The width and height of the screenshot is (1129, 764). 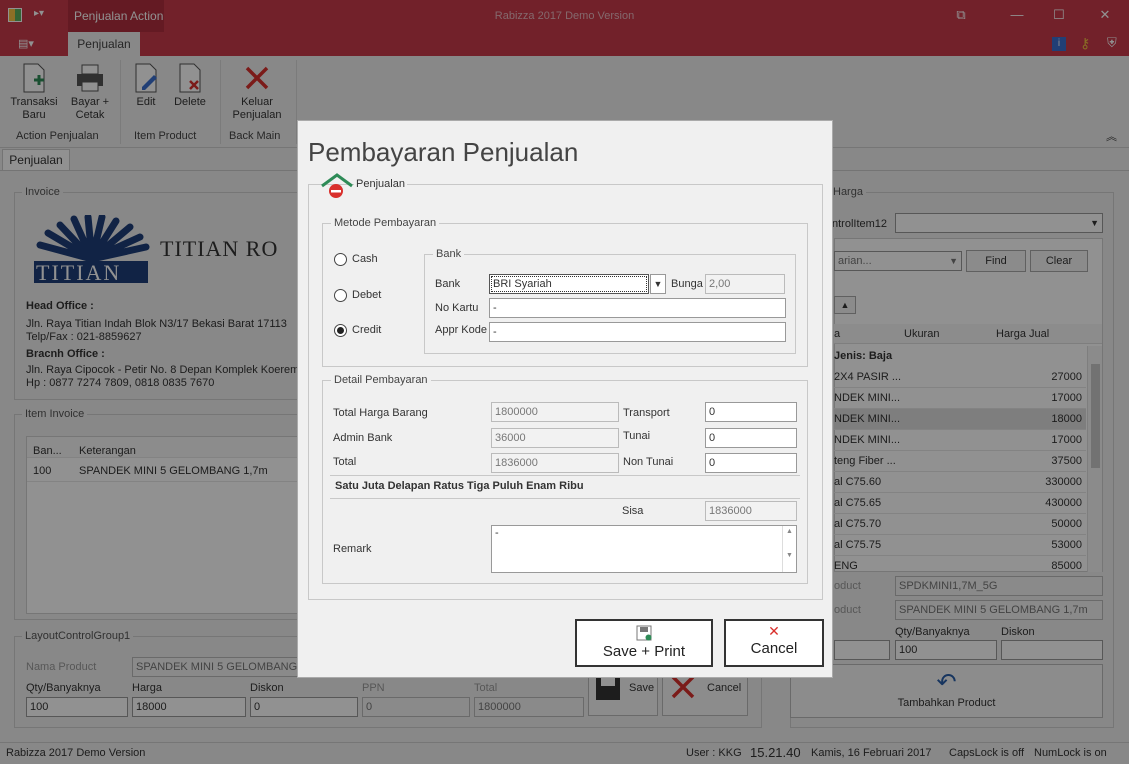 I want to click on transport-field: 0, so click(x=751, y=412).